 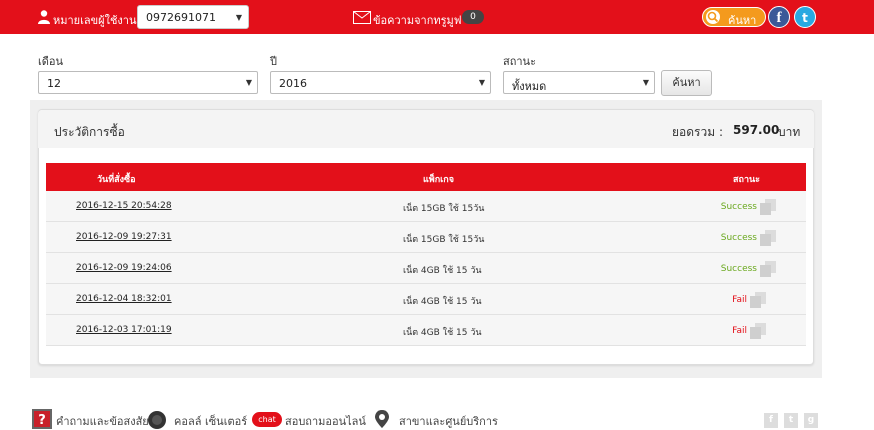 I want to click on headset-icon, so click(x=157, y=420).